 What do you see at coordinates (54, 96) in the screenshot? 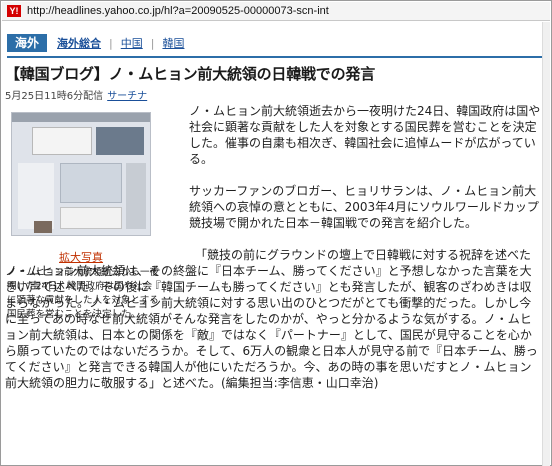
I see `publish-date: 5月25日11時6分配信` at bounding box center [54, 96].